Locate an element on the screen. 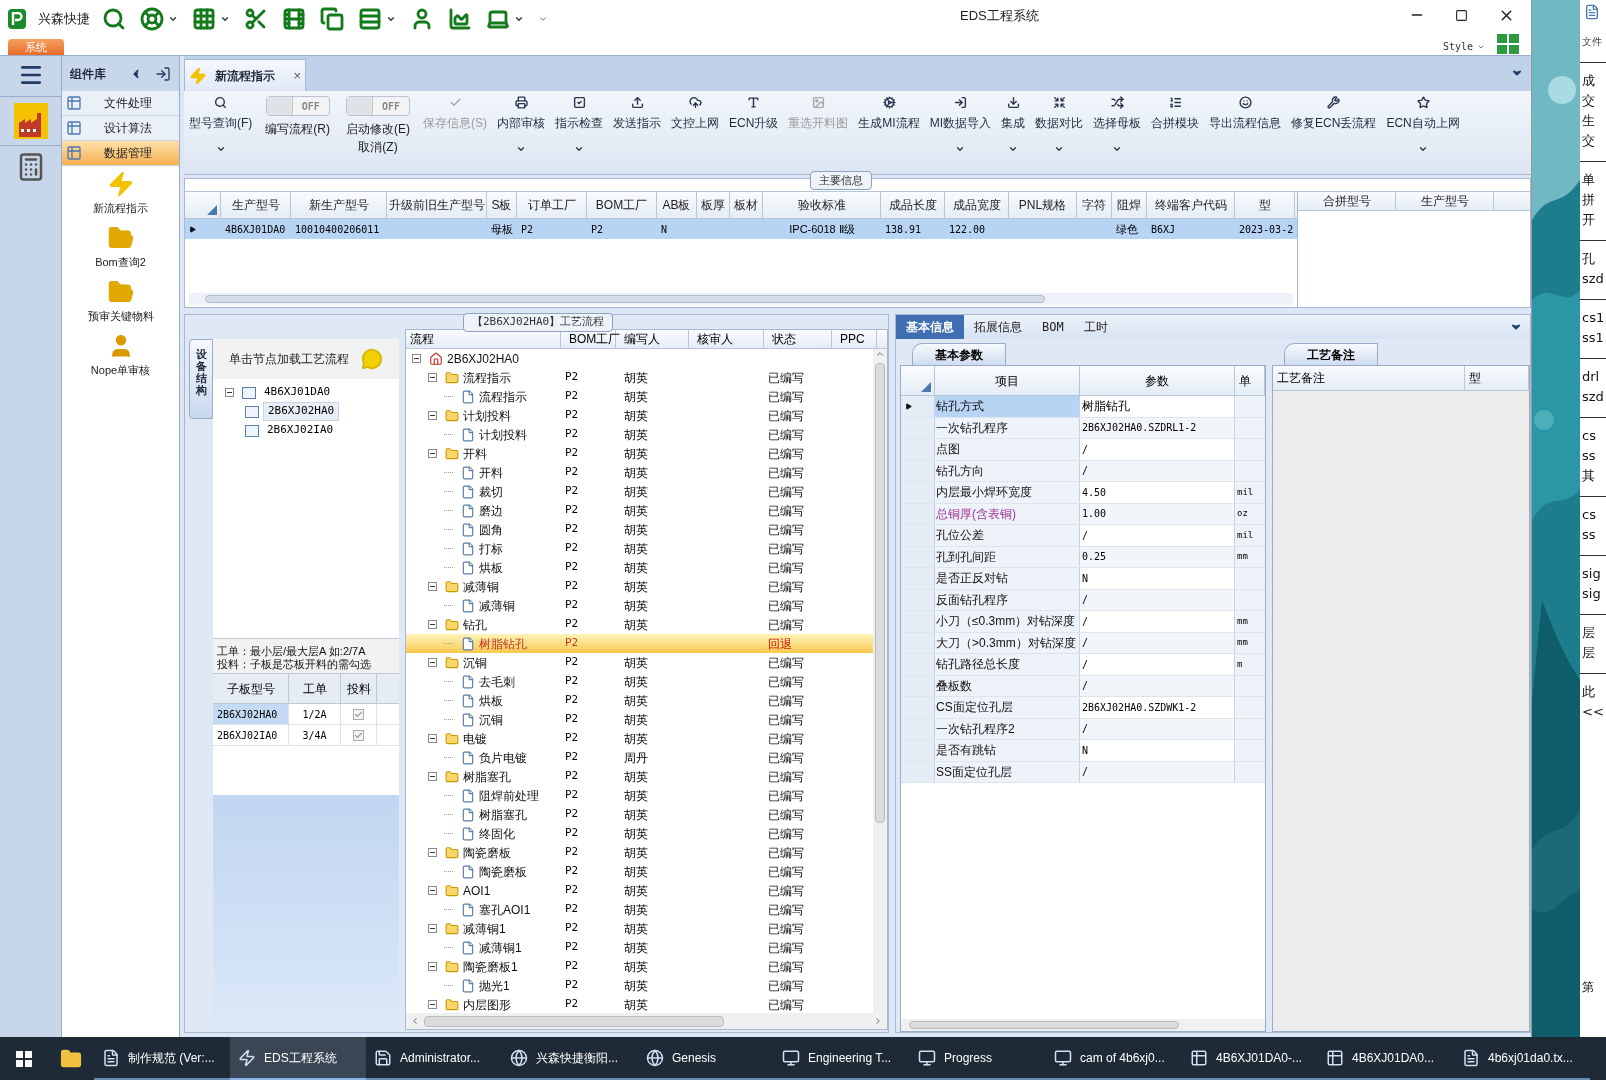 Image resolution: width=1606 pixels, height=1080 pixels. ribbon-button: 文控上网 is located at coordinates (695, 128).